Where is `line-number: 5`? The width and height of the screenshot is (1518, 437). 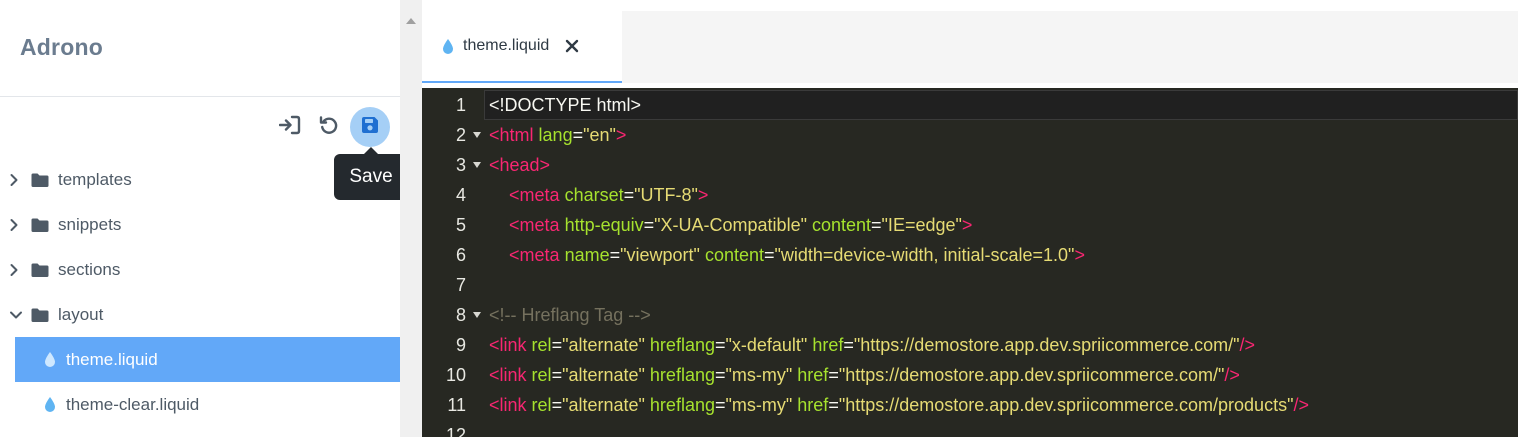
line-number: 5 is located at coordinates (460, 225).